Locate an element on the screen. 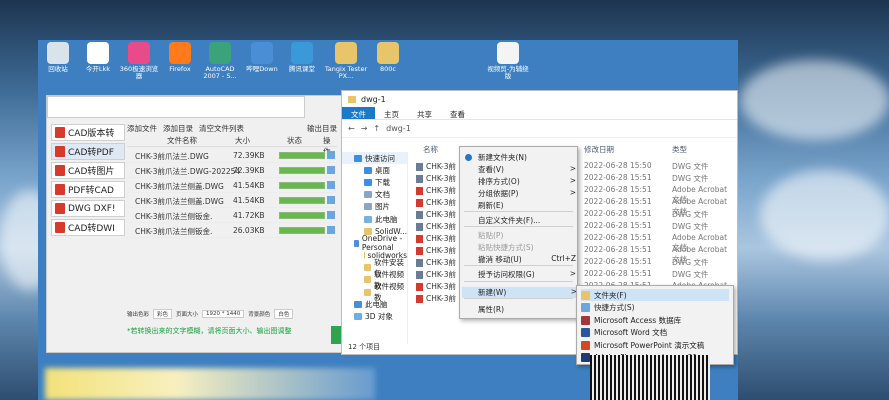  color-select: 彩色 is located at coordinates (163, 314).